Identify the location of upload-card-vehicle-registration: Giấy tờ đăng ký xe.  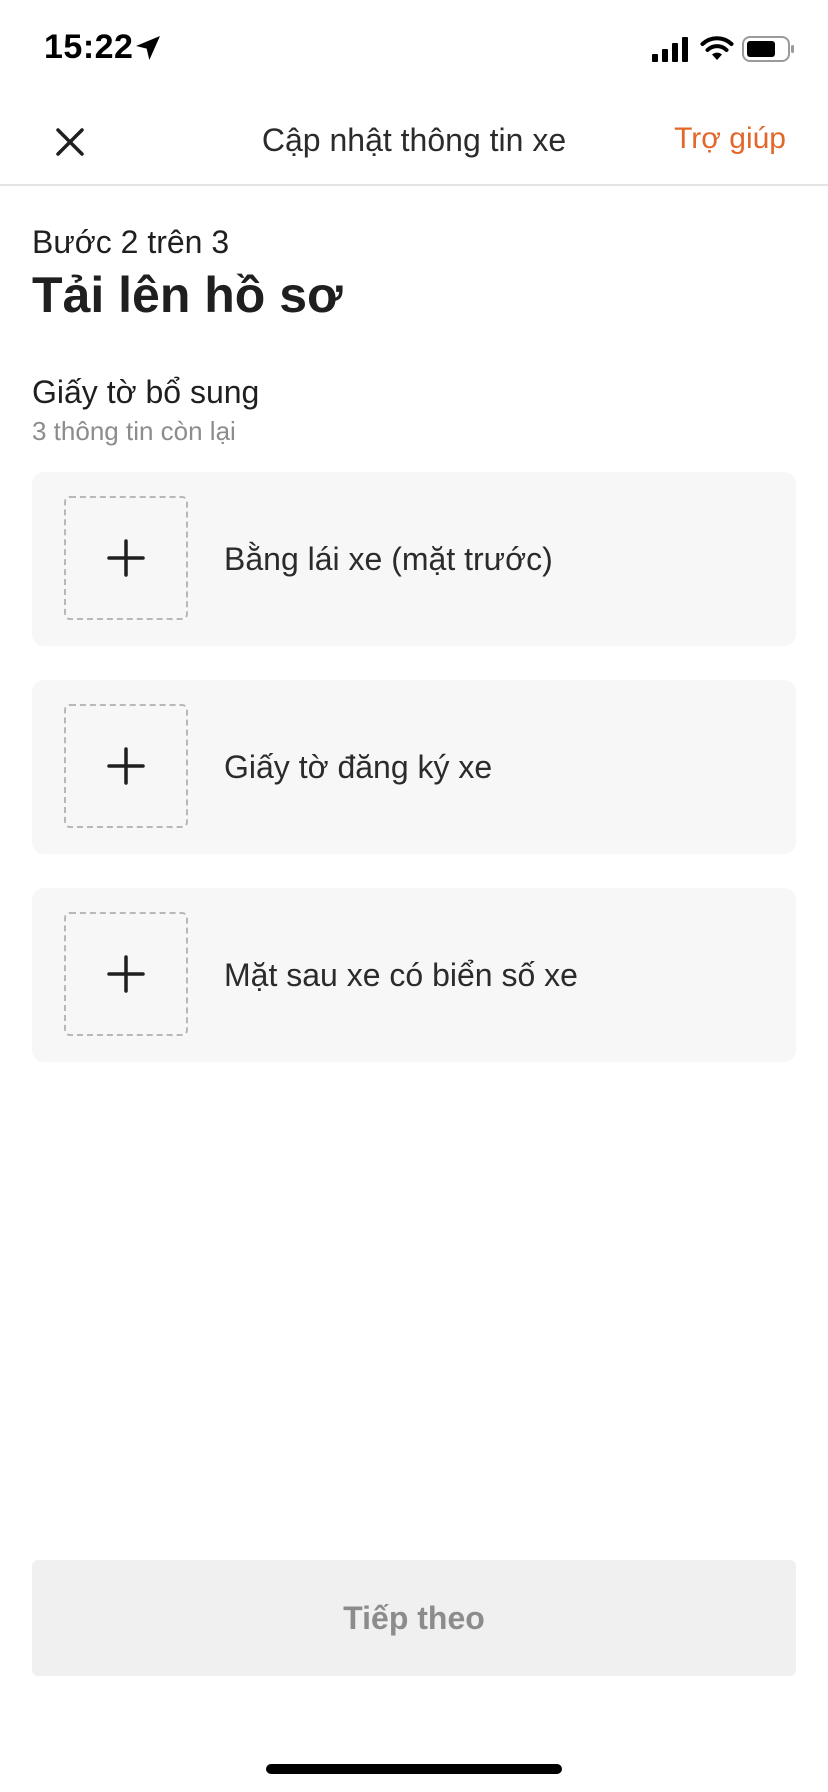
(414, 767).